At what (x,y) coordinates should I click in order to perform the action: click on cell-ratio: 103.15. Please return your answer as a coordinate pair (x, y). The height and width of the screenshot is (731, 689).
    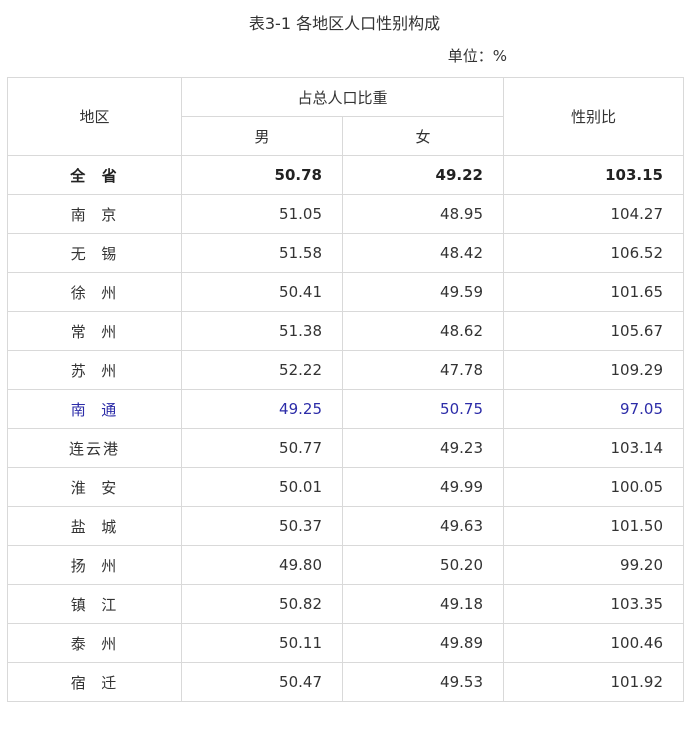
    Looking at the image, I should click on (593, 175).